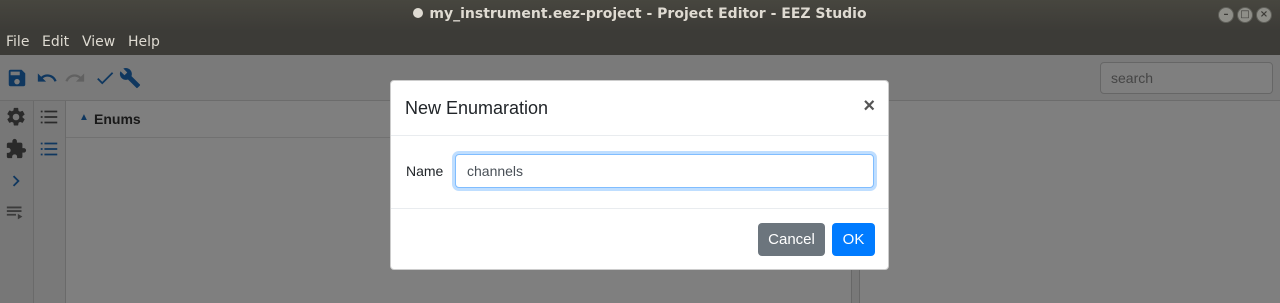 The height and width of the screenshot is (303, 1280). Describe the element at coordinates (55, 42) in the screenshot. I see `menu-edit: Edit` at that location.